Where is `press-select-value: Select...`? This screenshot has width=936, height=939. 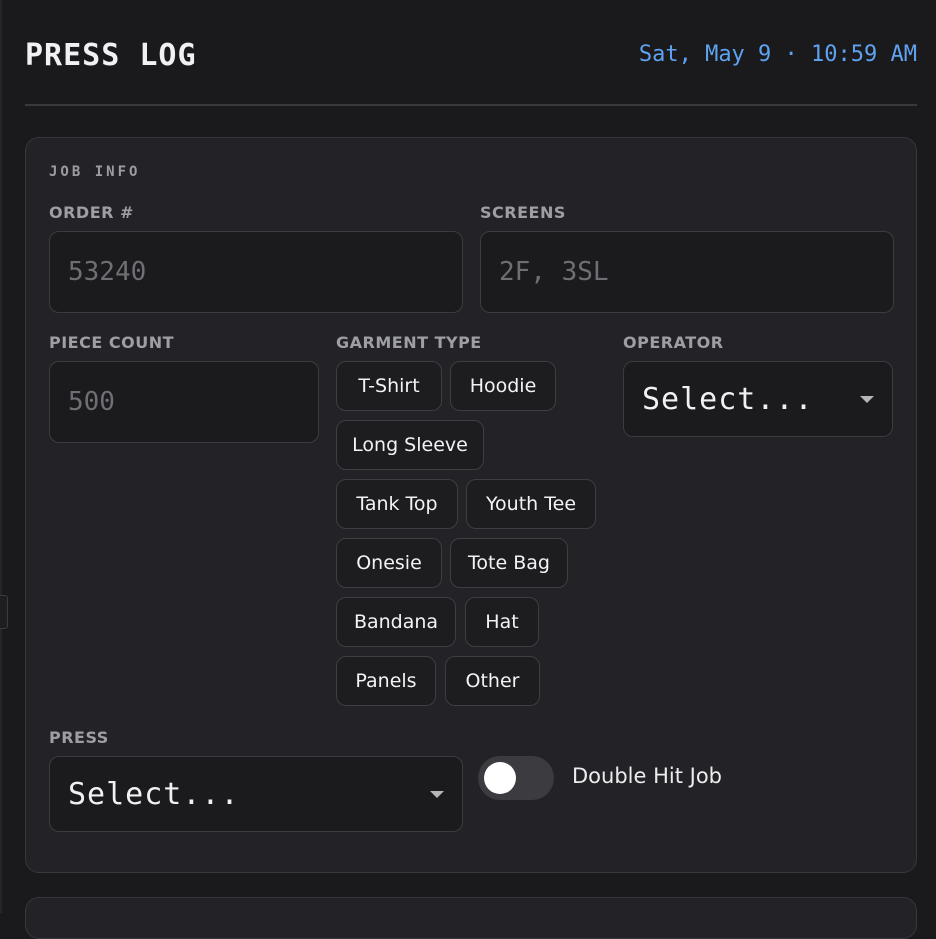
press-select-value: Select... is located at coordinates (154, 794).